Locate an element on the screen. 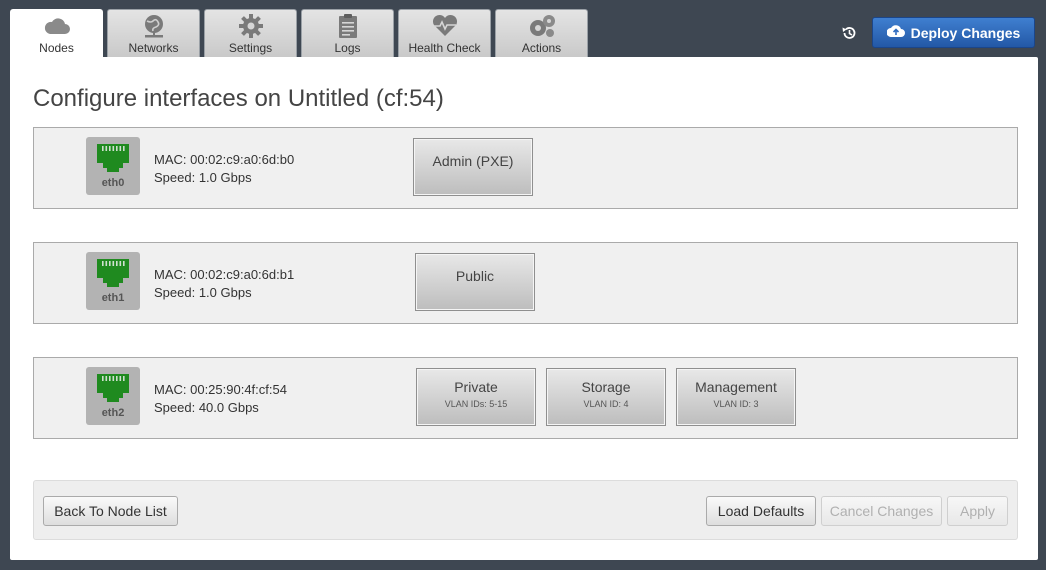  interface-speed: Speed: 40.0 Gbps is located at coordinates (206, 407).